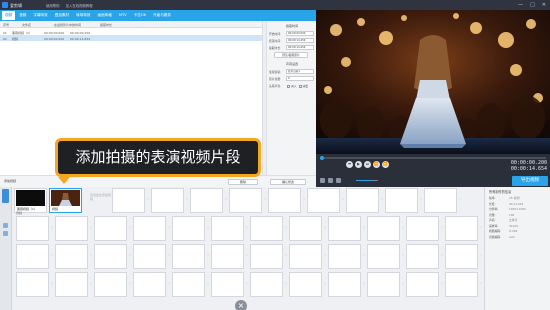  What do you see at coordinates (338, 180) in the screenshot?
I see `volume-icon` at bounding box center [338, 180].